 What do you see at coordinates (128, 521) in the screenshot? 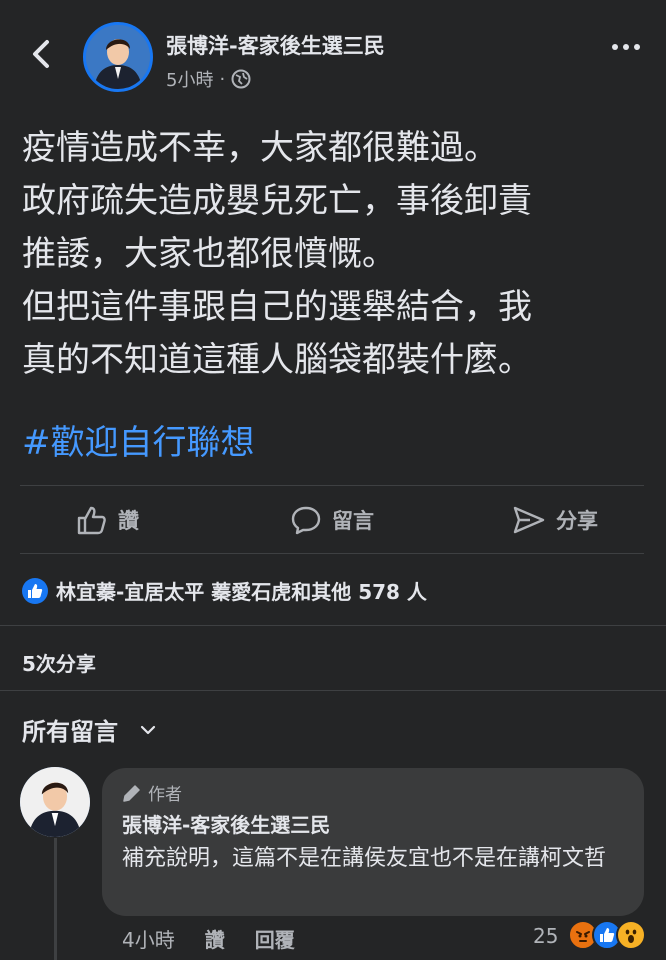
I see `like-label: 讚` at bounding box center [128, 521].